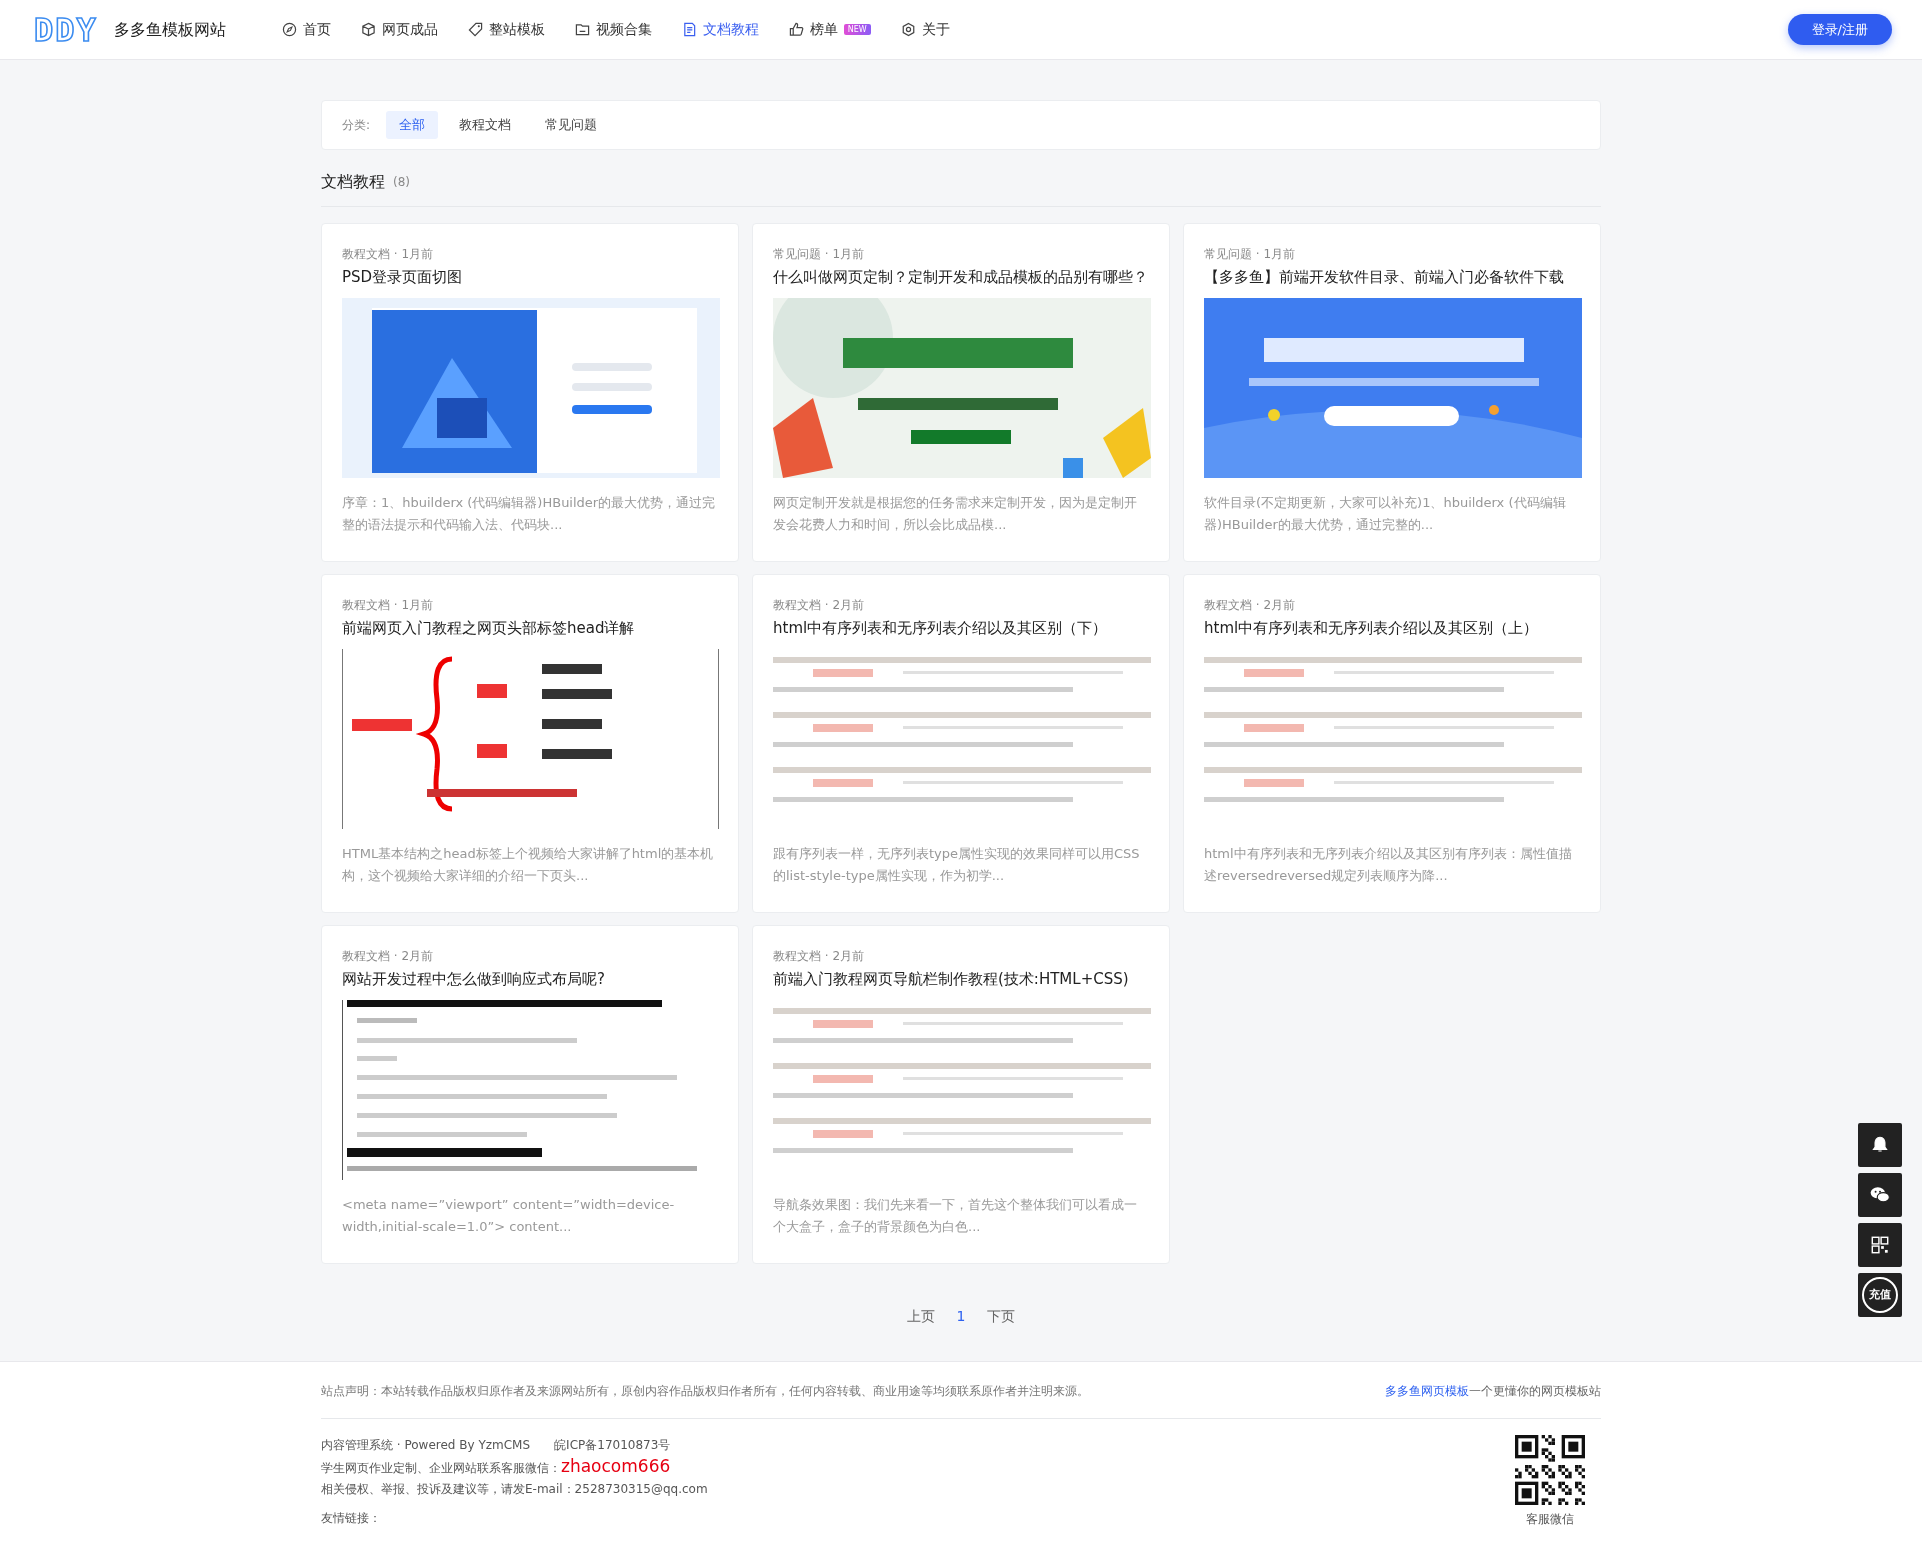  I want to click on qr-code-button, so click(1880, 1245).